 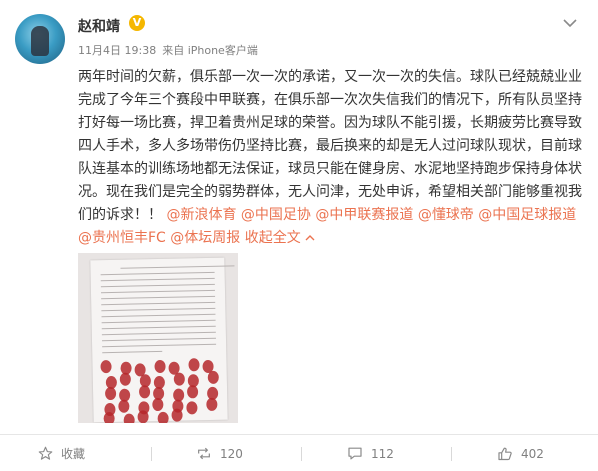 What do you see at coordinates (272, 238) in the screenshot?
I see `collapse-label: 收起全文` at bounding box center [272, 238].